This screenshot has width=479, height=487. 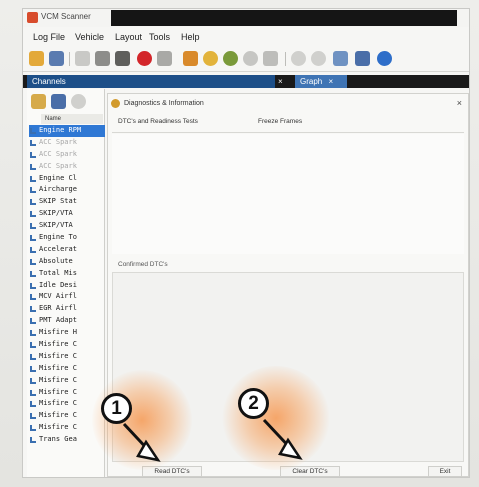 I want to click on channel-row: MCV Airfl, so click(x=67, y=297).